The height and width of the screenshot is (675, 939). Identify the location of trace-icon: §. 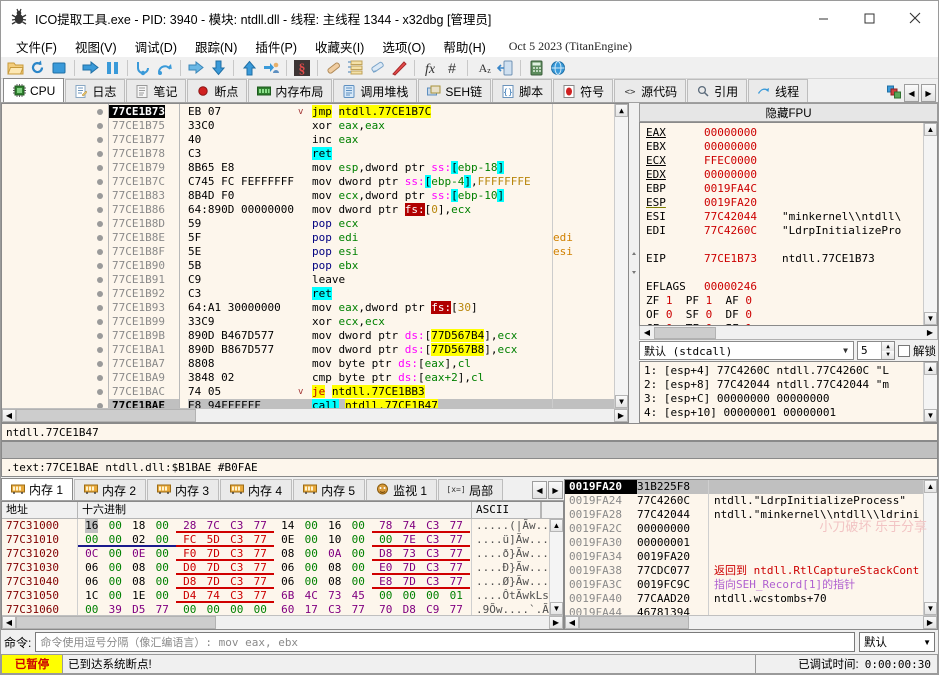
(302, 68).